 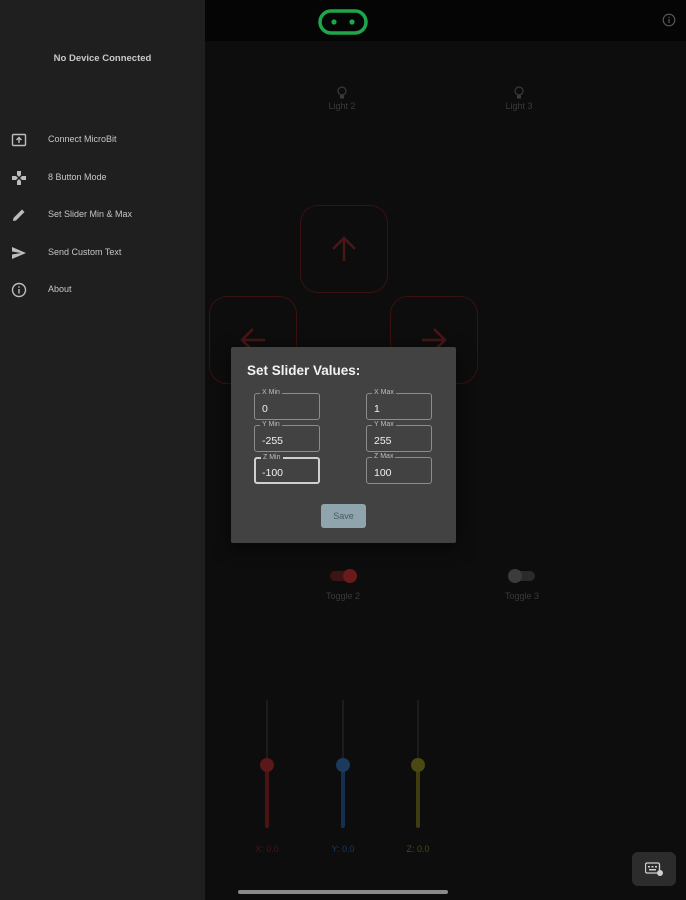 I want to click on menu-item-8-button-mode: 8 Button Mode, so click(x=102, y=179).